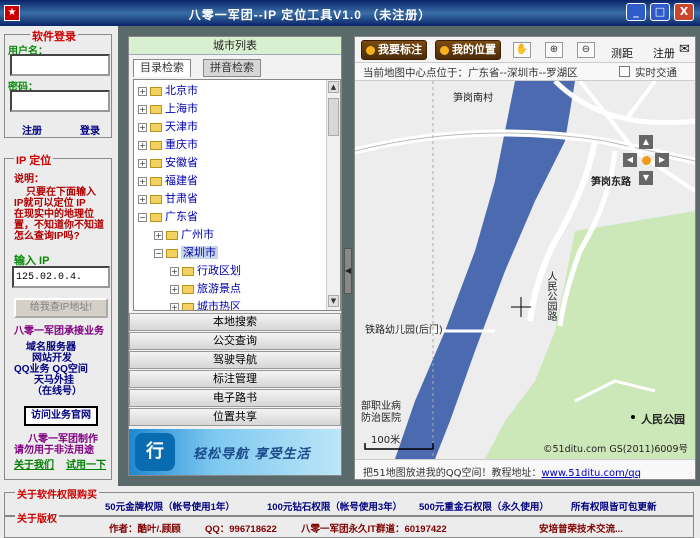 This screenshot has height=538, width=700. Describe the element at coordinates (662, 160) in the screenshot. I see `pan-right-icon: ▶` at that location.